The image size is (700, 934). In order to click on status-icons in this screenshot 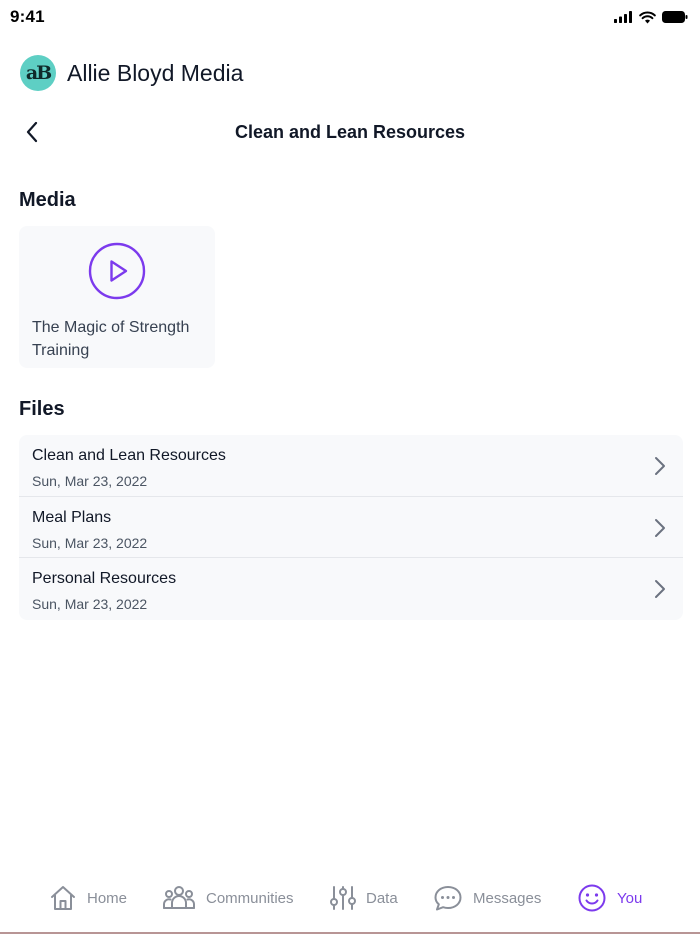, I will do `click(651, 17)`.